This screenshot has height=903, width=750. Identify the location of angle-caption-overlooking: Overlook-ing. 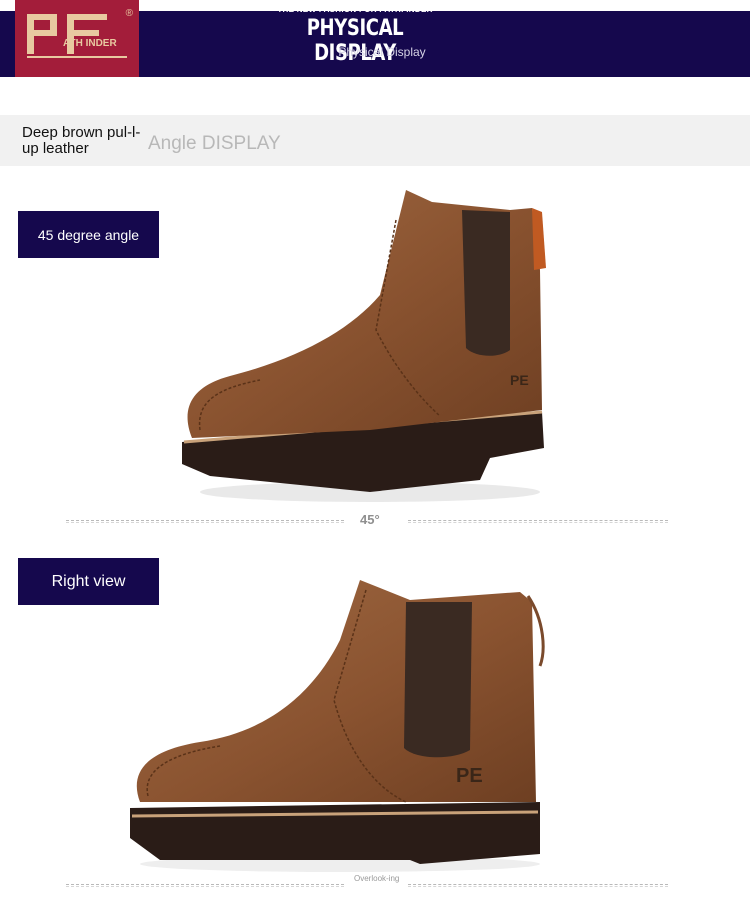
(377, 878).